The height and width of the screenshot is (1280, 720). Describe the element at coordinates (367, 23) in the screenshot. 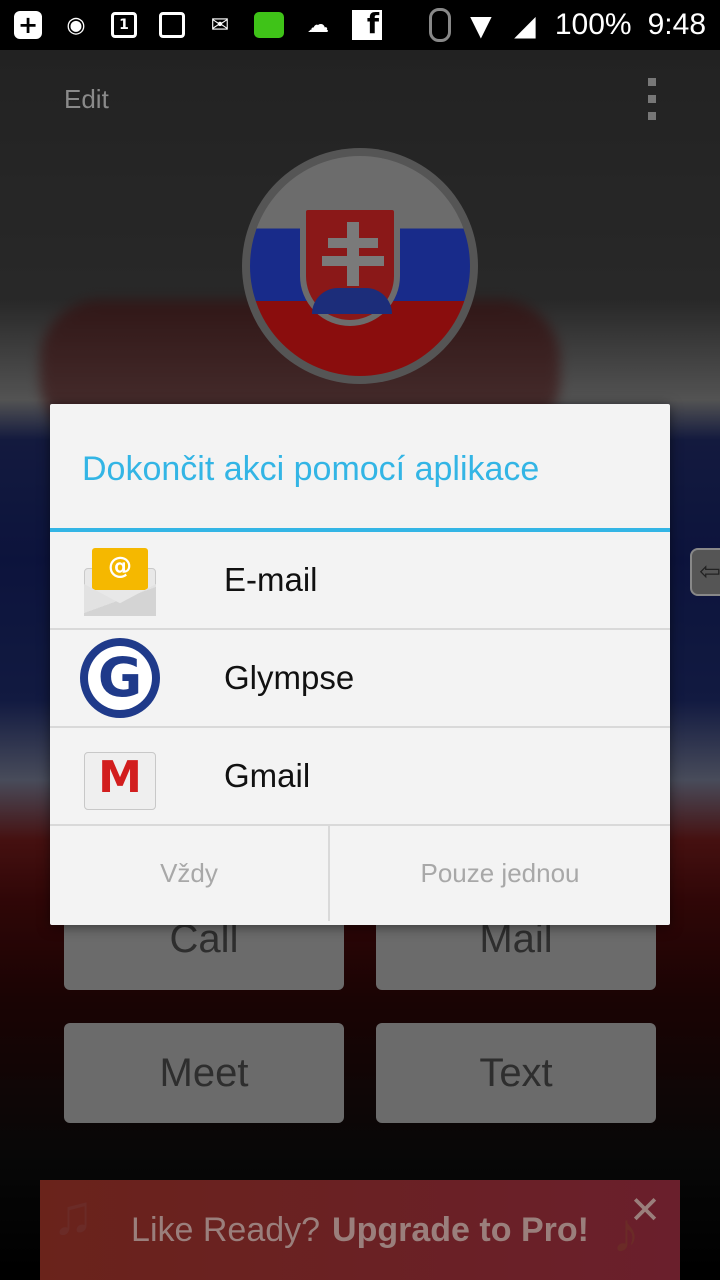

I see `facebook-icon: f` at that location.